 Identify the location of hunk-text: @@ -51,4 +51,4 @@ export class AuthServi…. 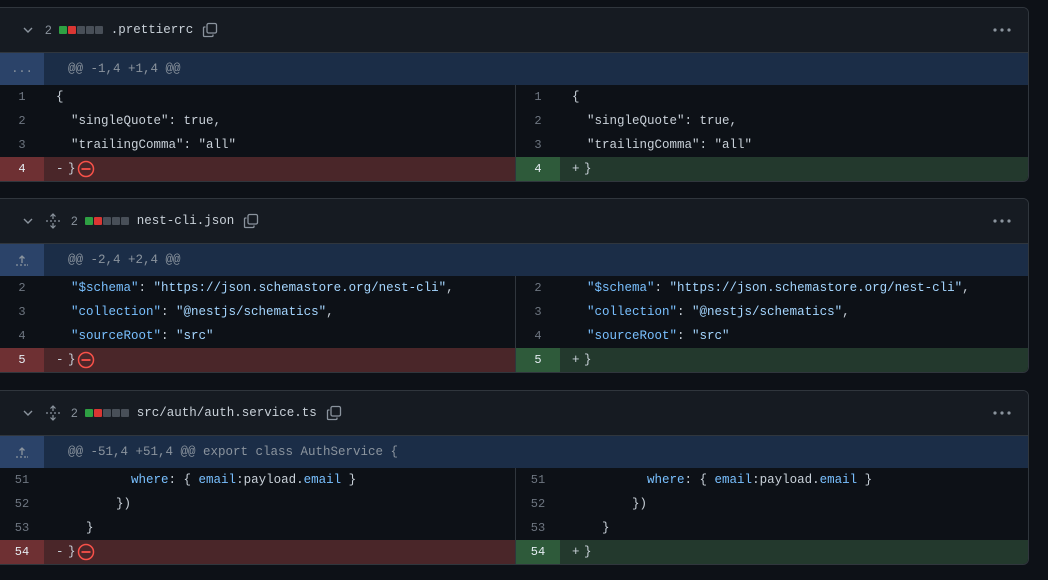
(233, 452).